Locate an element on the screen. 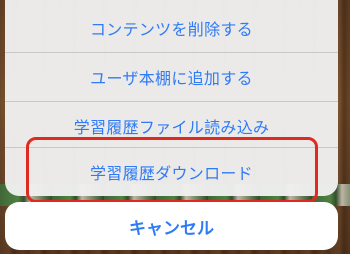  add-to-user-bookshelf-label: ユーザ本棚に追加する is located at coordinates (171, 78).